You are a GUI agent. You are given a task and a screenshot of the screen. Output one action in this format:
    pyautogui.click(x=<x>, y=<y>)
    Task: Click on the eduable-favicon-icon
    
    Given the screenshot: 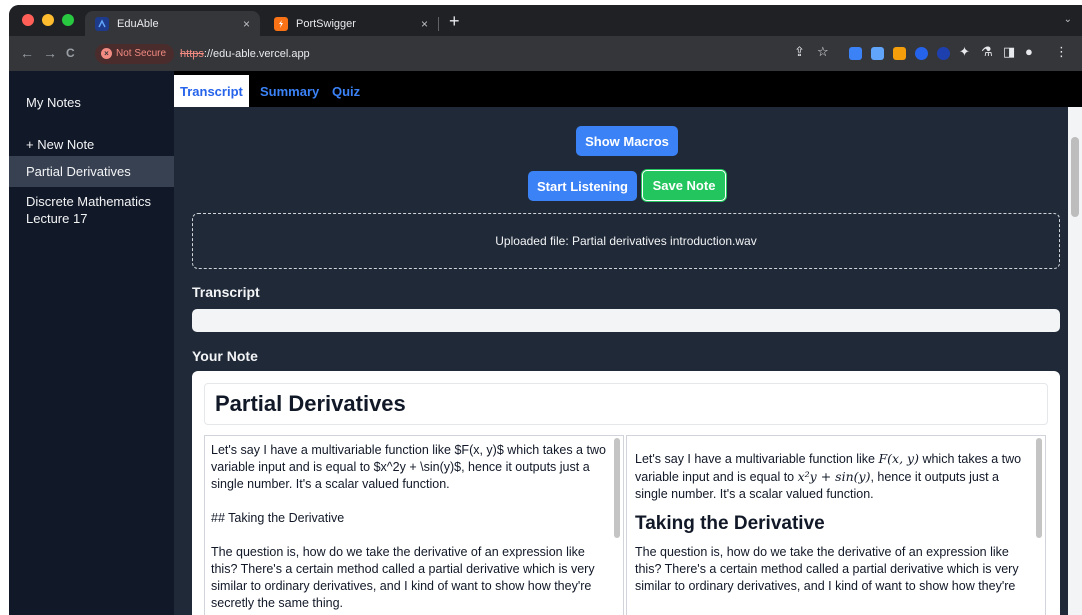 What is the action you would take?
    pyautogui.click(x=102, y=23)
    